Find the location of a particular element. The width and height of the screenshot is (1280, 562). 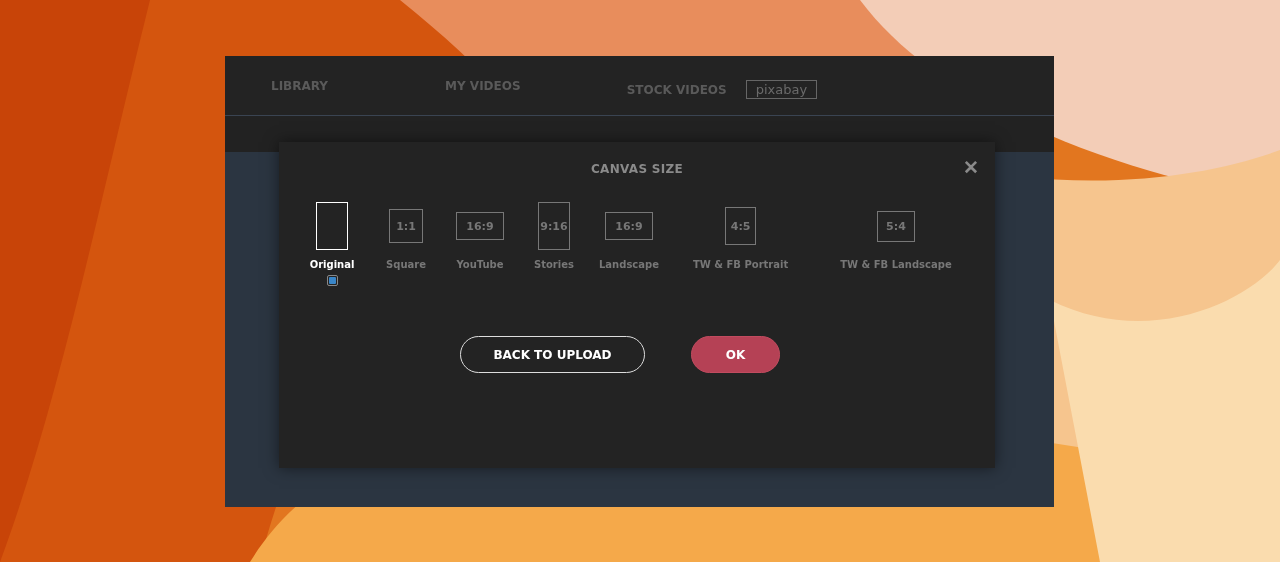

dialog-title: CANVAS SIZE is located at coordinates (637, 169).